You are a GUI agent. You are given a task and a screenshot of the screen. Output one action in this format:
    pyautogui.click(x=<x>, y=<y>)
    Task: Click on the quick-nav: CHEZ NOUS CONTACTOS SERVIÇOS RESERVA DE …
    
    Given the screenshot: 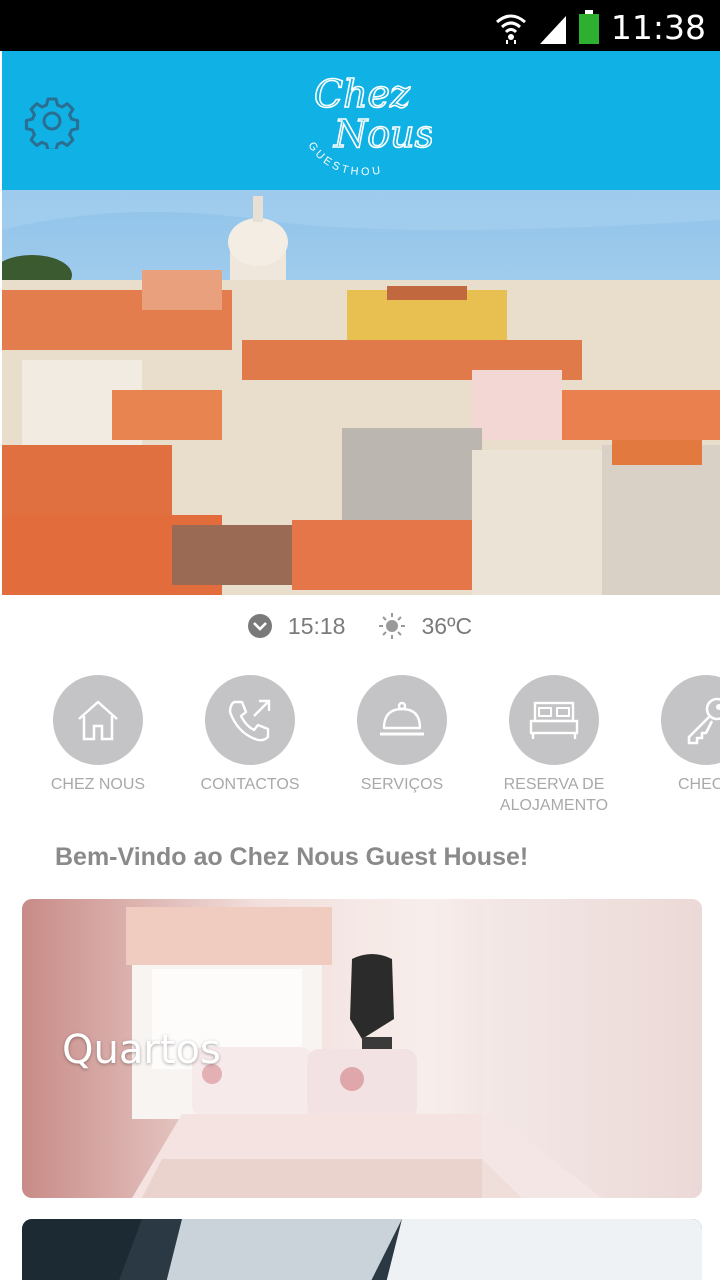 What is the action you would take?
    pyautogui.click(x=360, y=750)
    